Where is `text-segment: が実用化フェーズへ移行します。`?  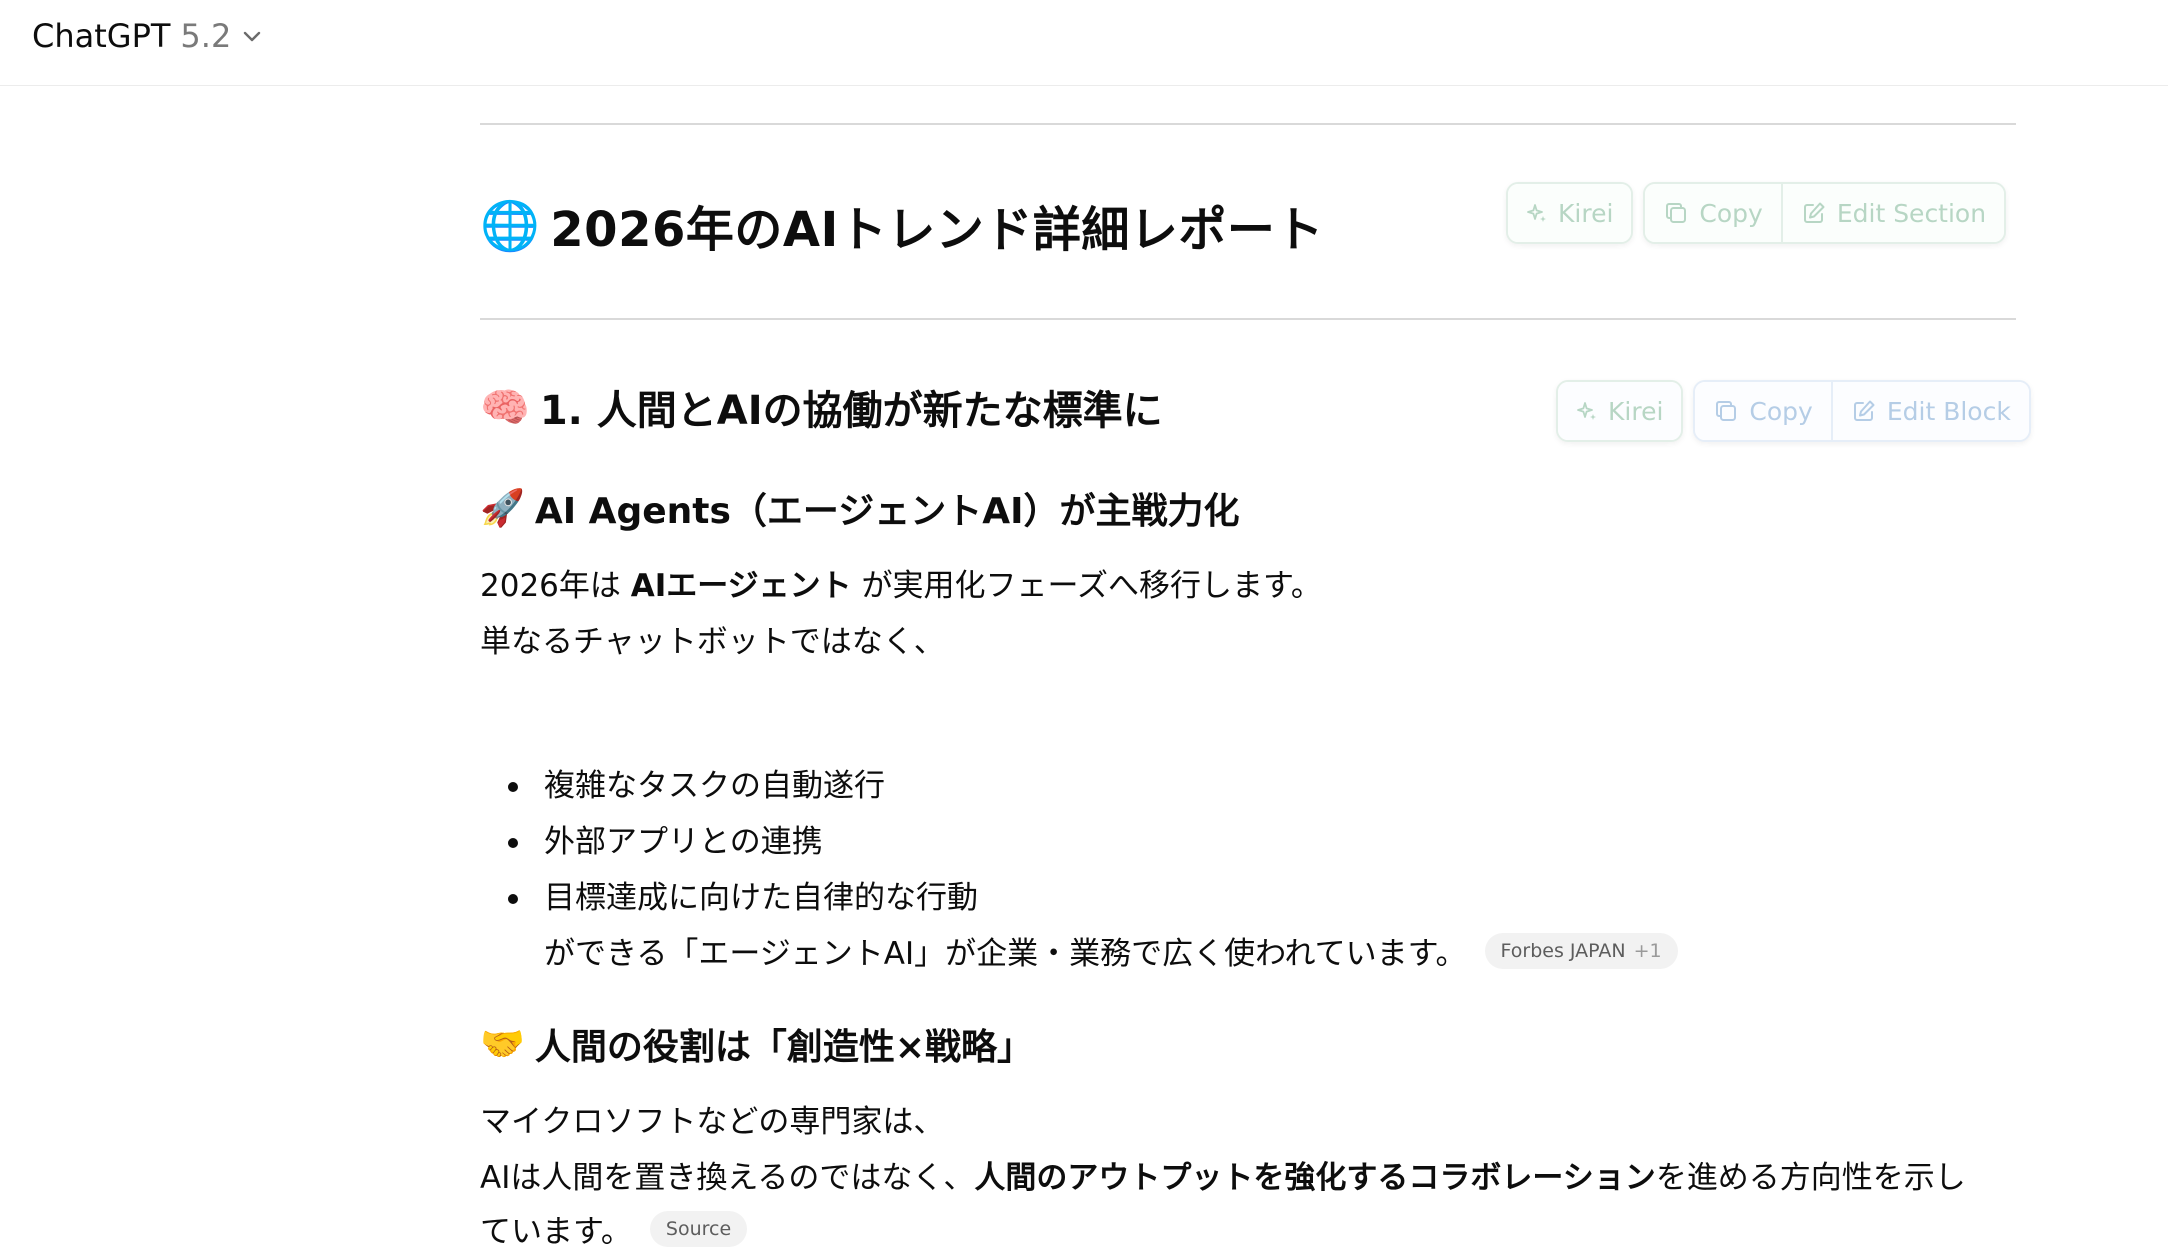
text-segment: が実用化フェーズへ移行します。 is located at coordinates (1086, 586).